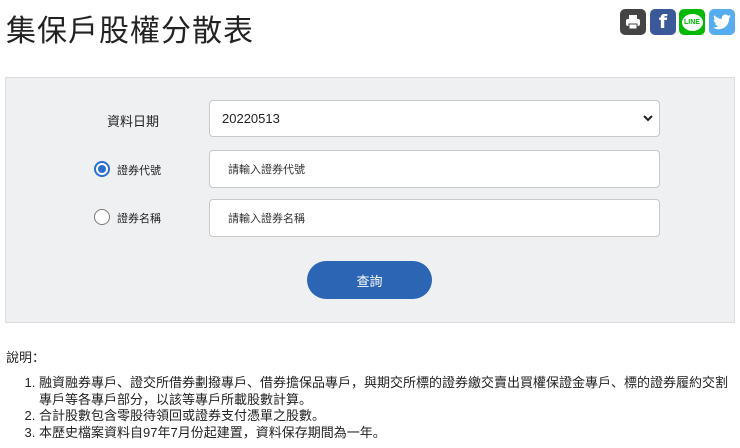 Image resolution: width=740 pixels, height=448 pixels. I want to click on line-icon: LINE, so click(692, 22).